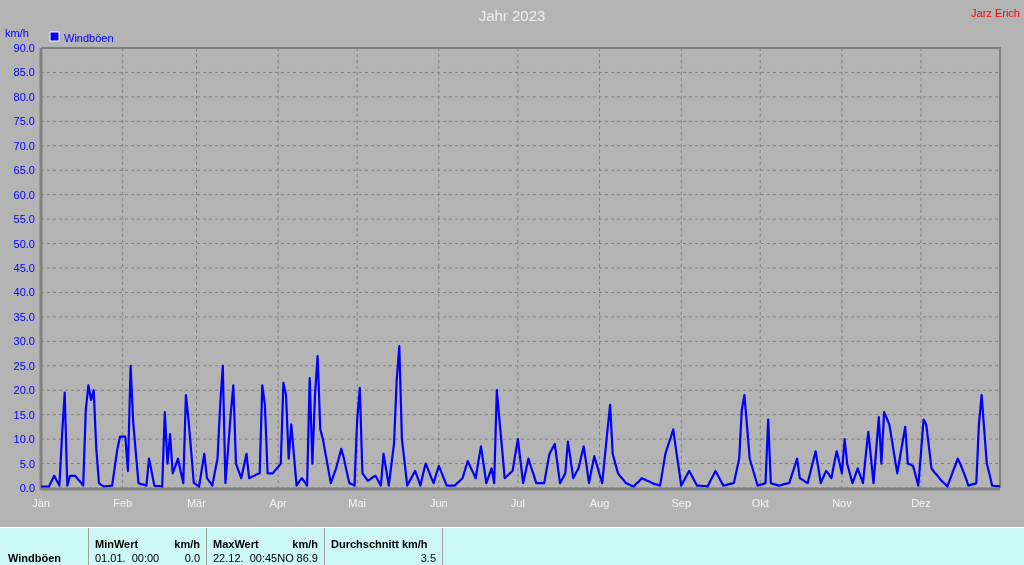 The height and width of the screenshot is (565, 1024). I want to click on y-tick-label: 45.0, so click(24, 268).